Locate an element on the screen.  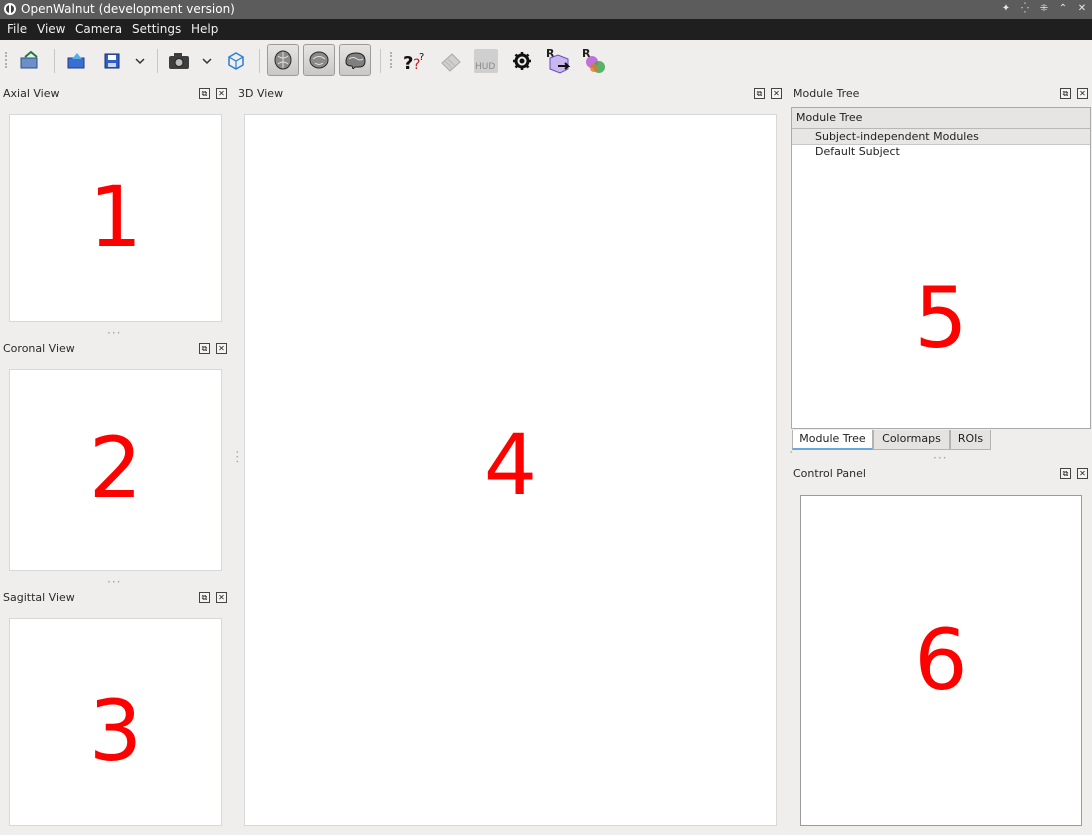
pin-icon: ✦ is located at coordinates (1006, 9).